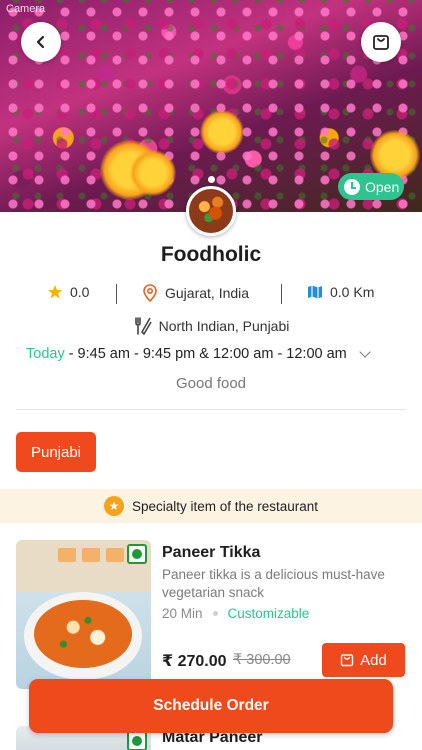 This screenshot has height=750, width=422. I want to click on customizable-label: Customizable, so click(268, 613).